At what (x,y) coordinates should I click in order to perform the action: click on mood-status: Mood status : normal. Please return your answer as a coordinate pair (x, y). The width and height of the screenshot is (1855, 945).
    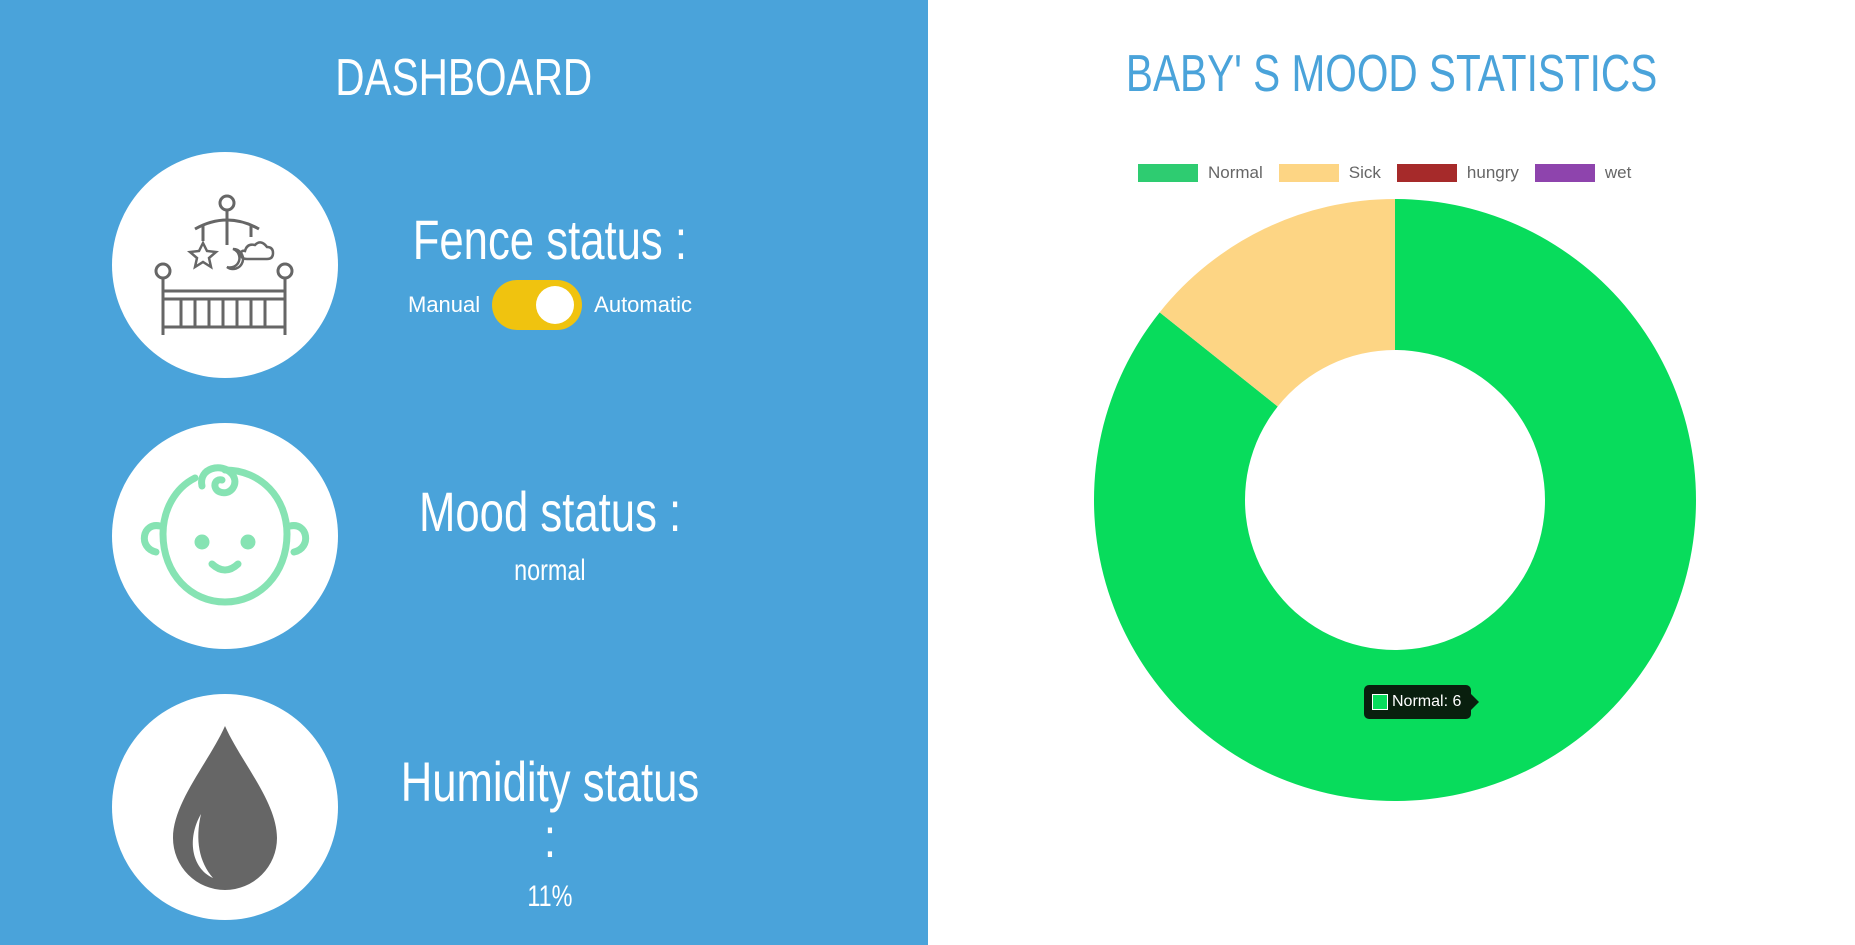
    Looking at the image, I should click on (550, 536).